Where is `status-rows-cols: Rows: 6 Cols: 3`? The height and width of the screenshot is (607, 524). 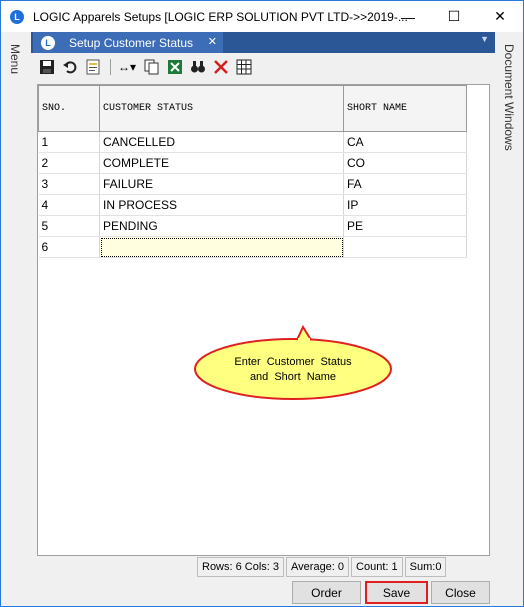 status-rows-cols: Rows: 6 Cols: 3 is located at coordinates (241, 567).